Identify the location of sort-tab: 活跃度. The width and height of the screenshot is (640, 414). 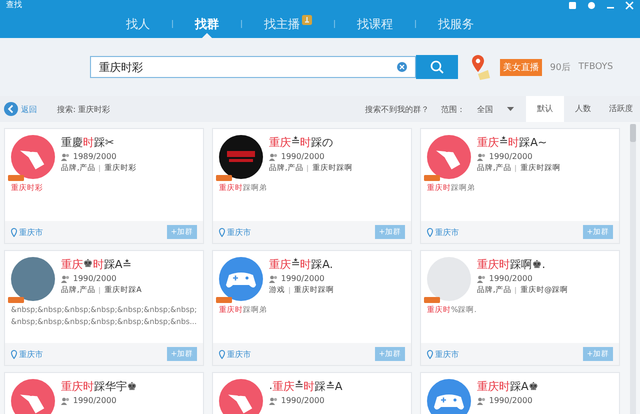
(621, 109).